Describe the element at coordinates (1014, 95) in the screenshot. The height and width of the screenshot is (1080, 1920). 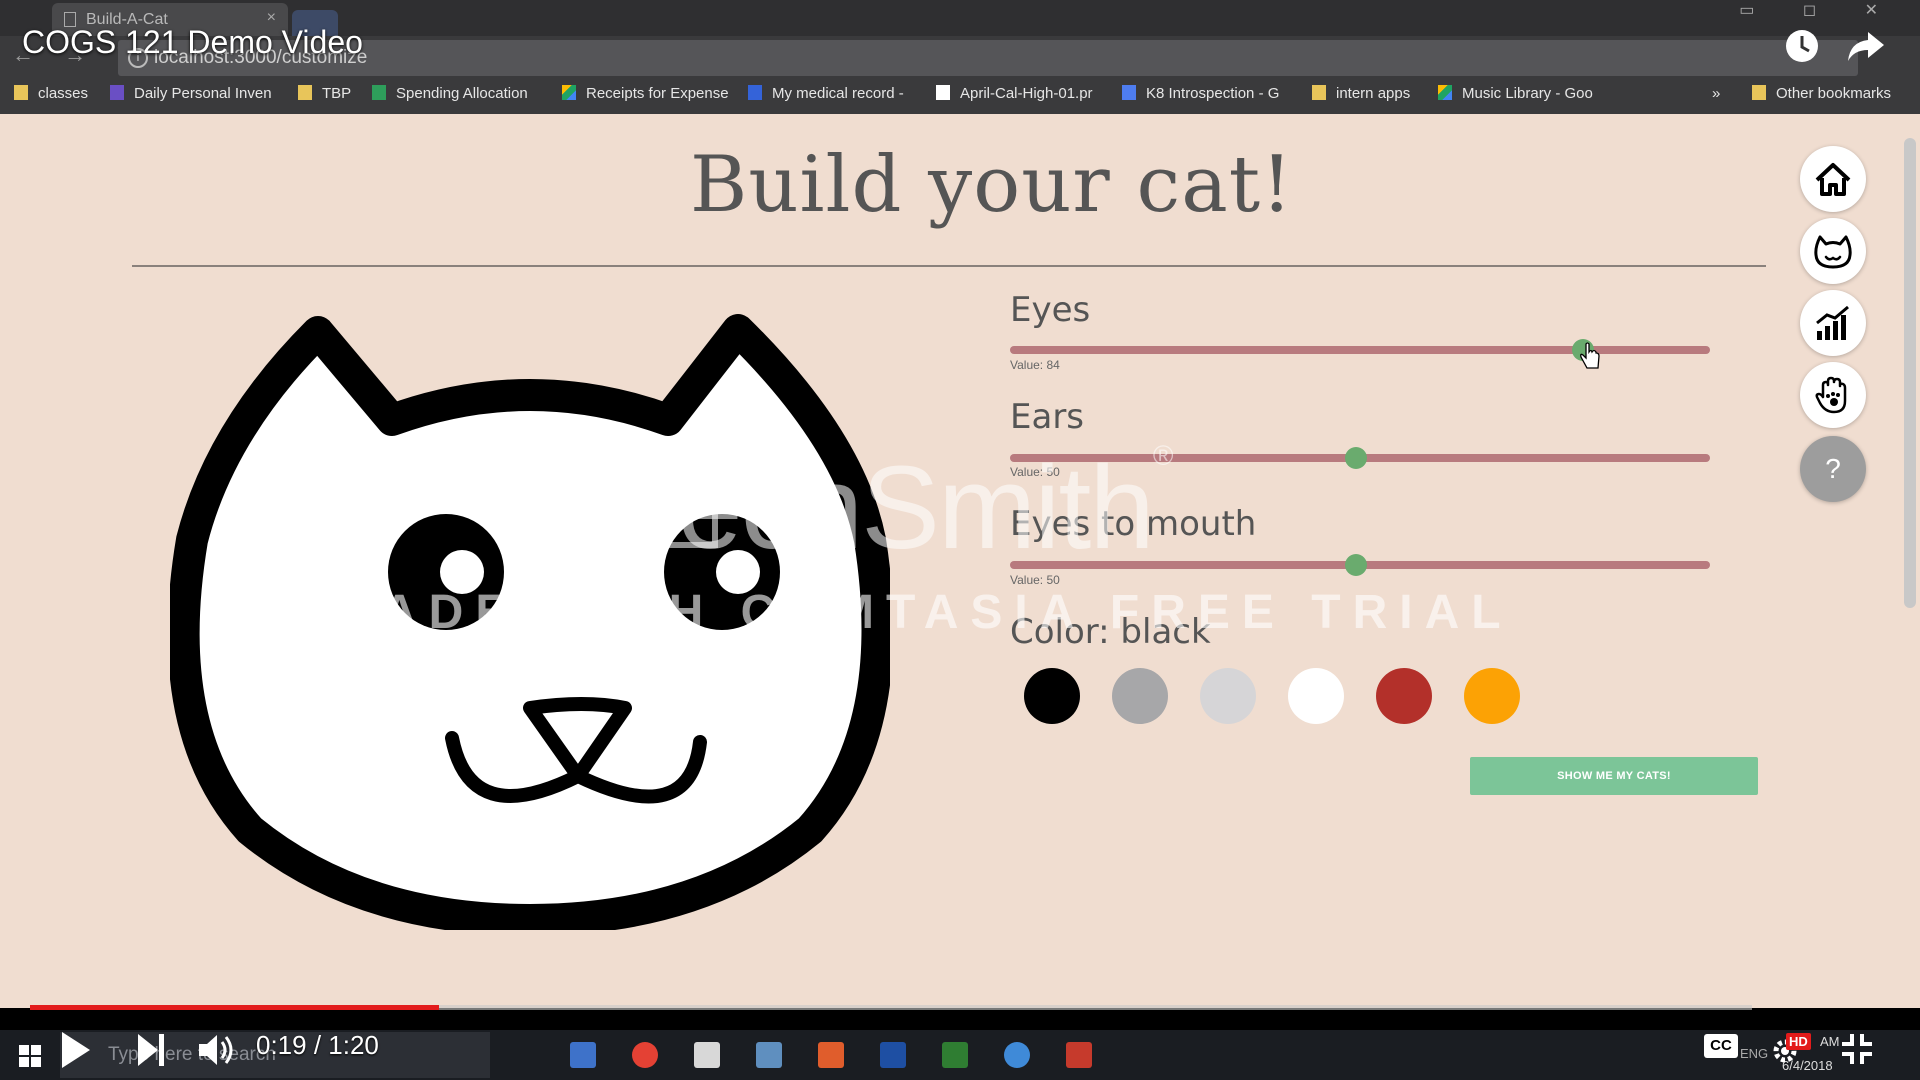
I see `bookmark-item: April-Cal-High-01.pr` at that location.